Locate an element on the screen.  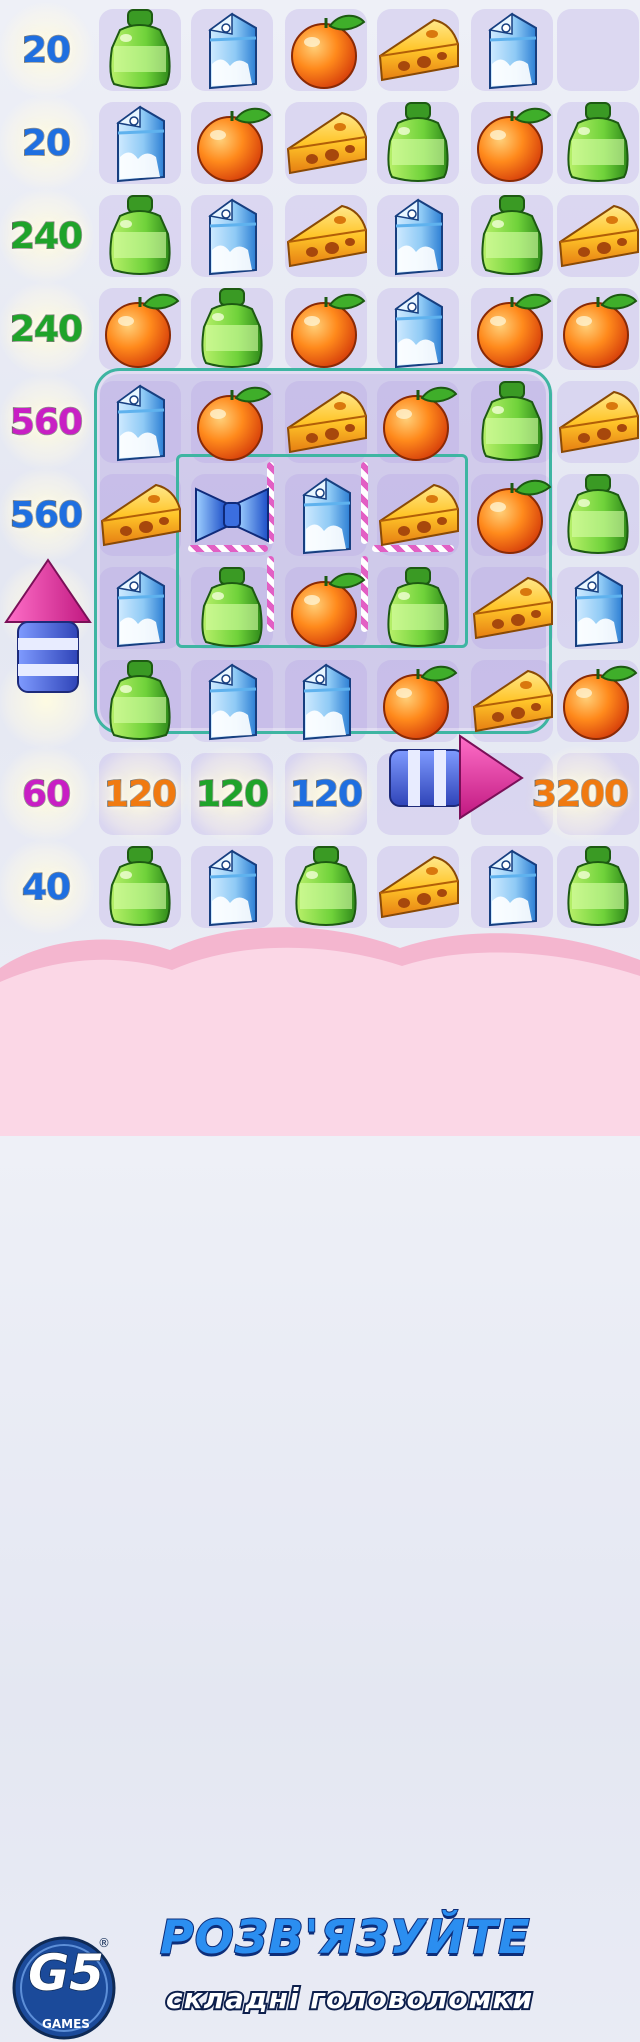
pink-cloud-shape is located at coordinates (320, 1031).